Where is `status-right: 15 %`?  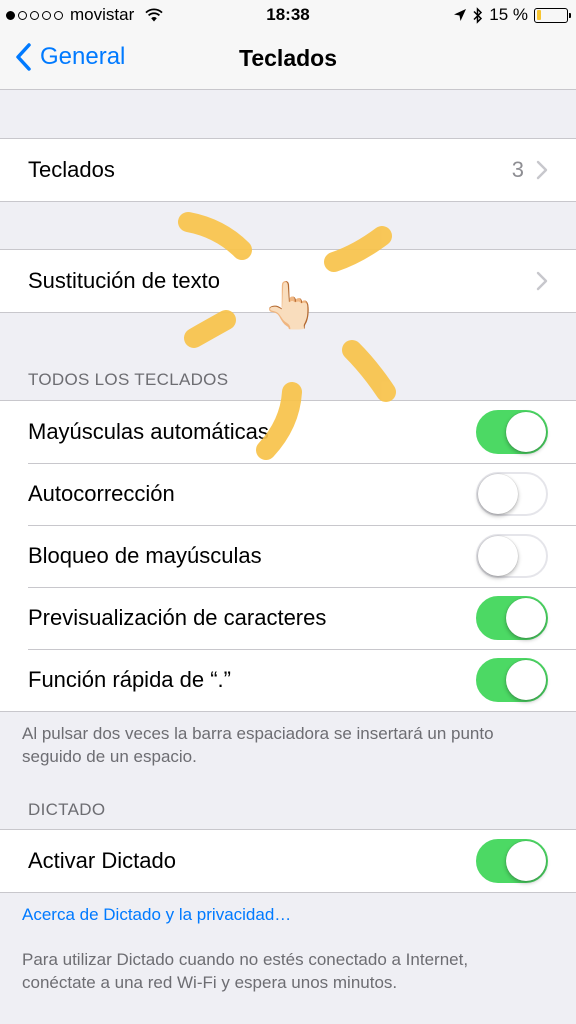 status-right: 15 % is located at coordinates (512, 15).